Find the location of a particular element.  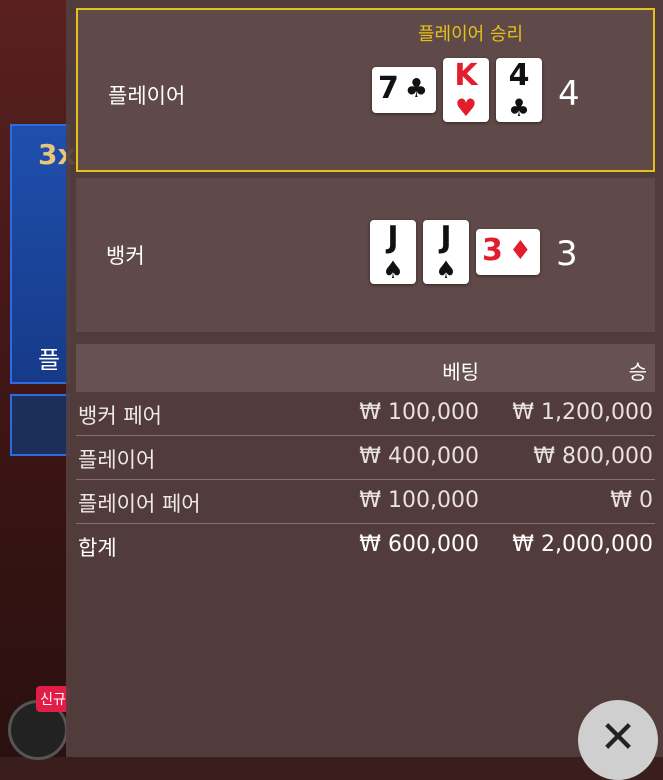

table-row: 플레이어 ₩ 400,000 ₩ 800,000 is located at coordinates (365, 458).